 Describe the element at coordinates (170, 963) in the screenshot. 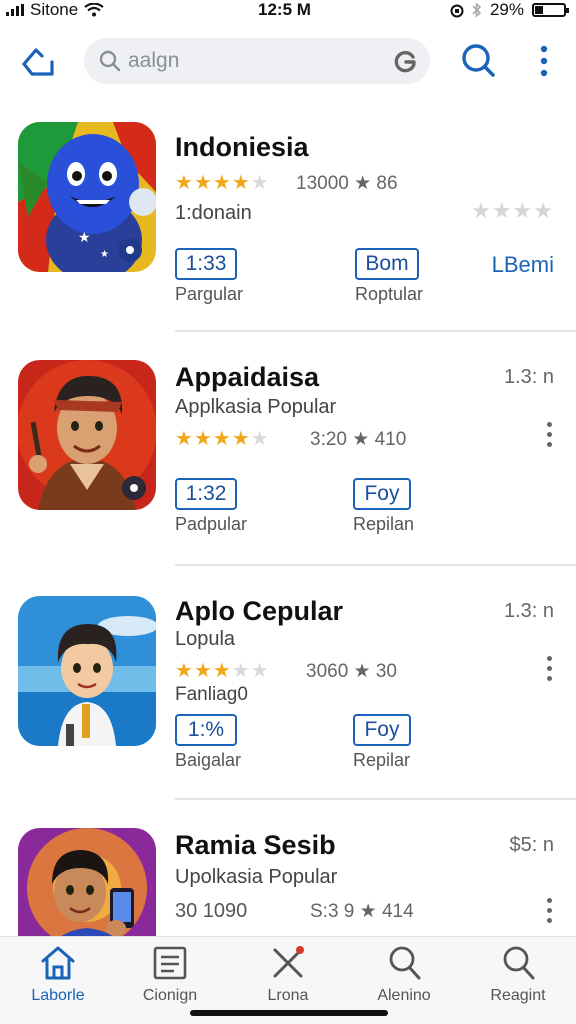

I see `document-icon` at that location.